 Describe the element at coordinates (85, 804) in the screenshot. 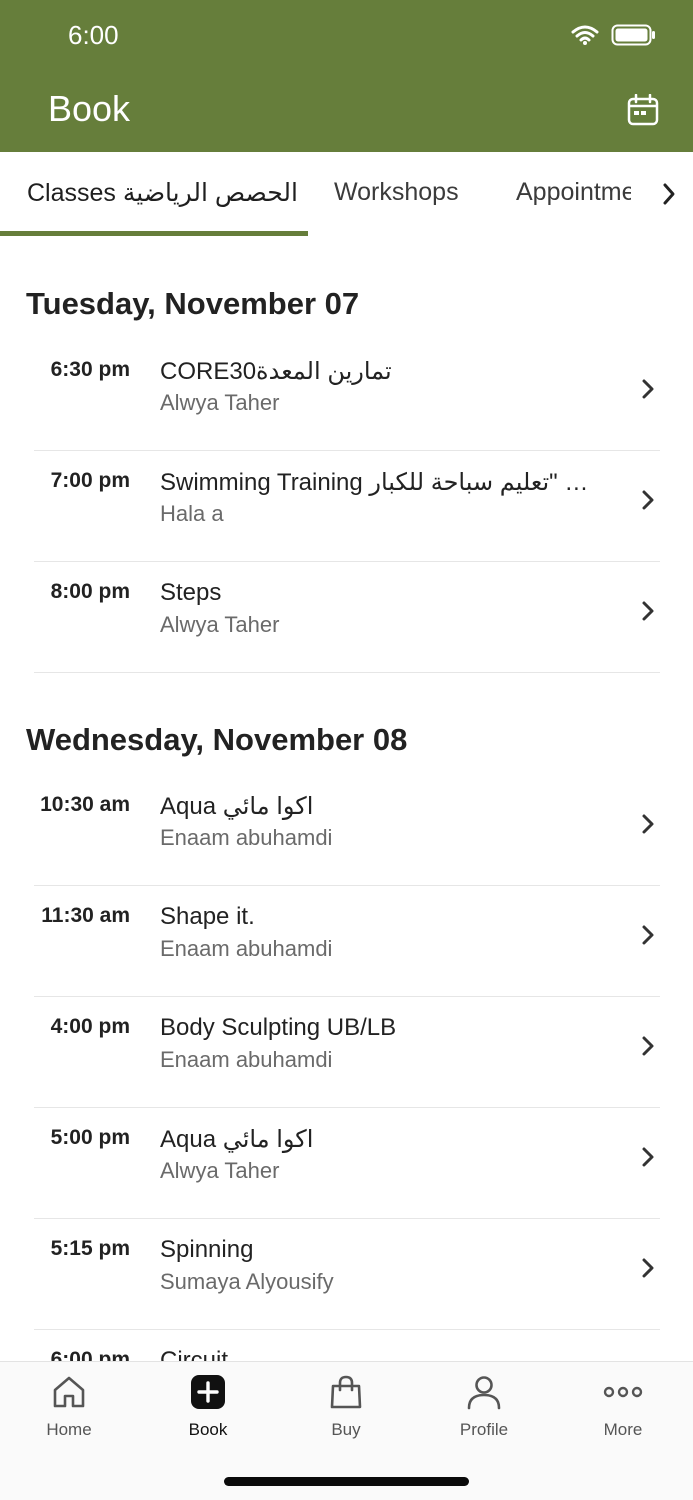

I see `class-time: 10:30 am` at that location.